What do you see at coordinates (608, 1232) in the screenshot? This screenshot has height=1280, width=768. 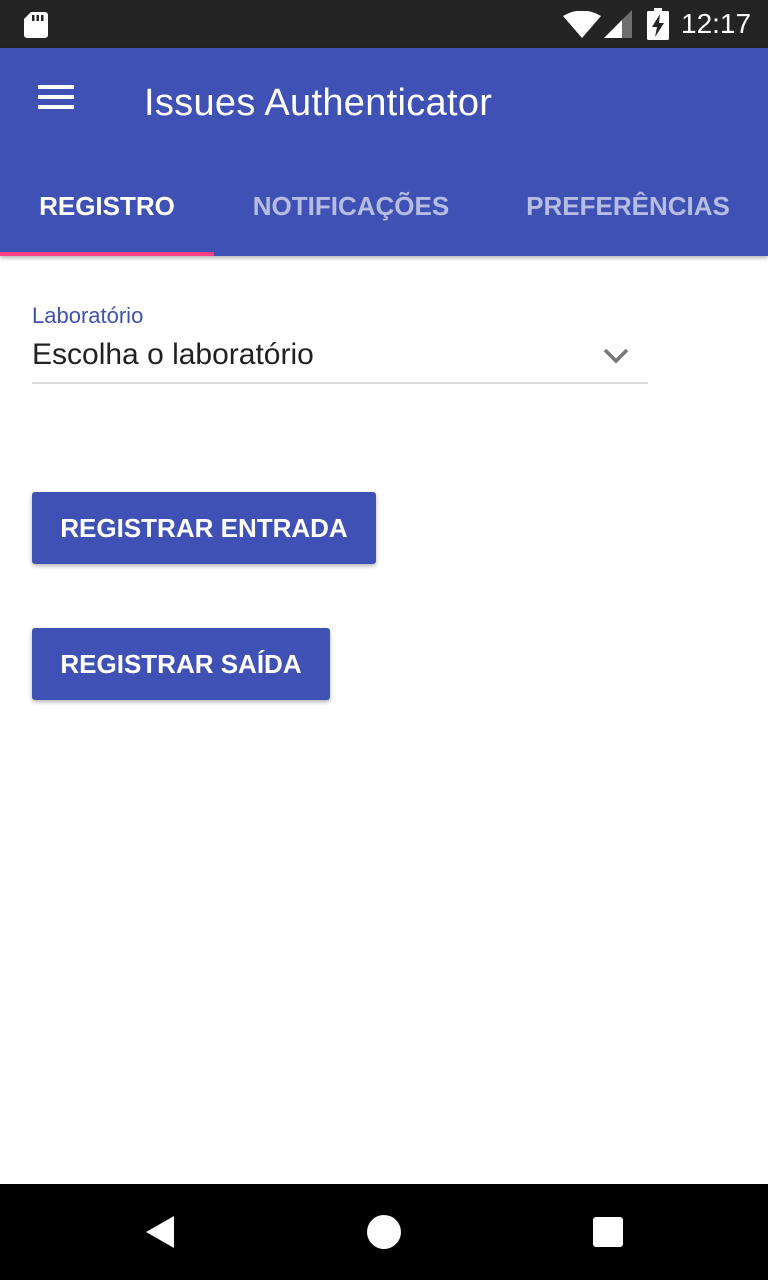 I see `recents-icon` at bounding box center [608, 1232].